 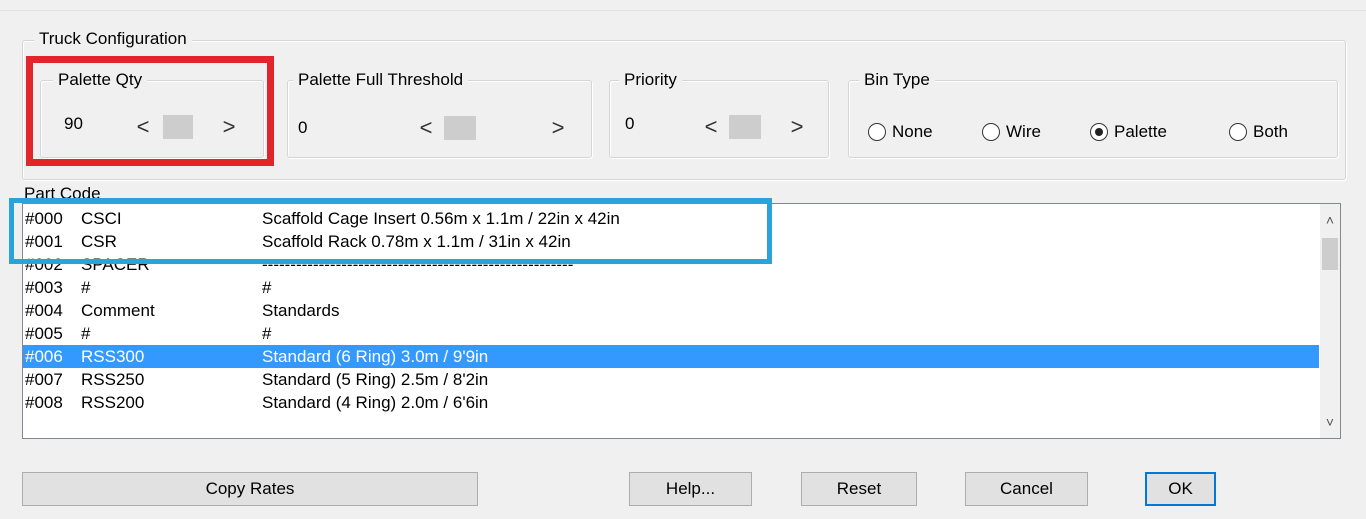 I want to click on bin-type-option-label: Wire, so click(x=1023, y=131).